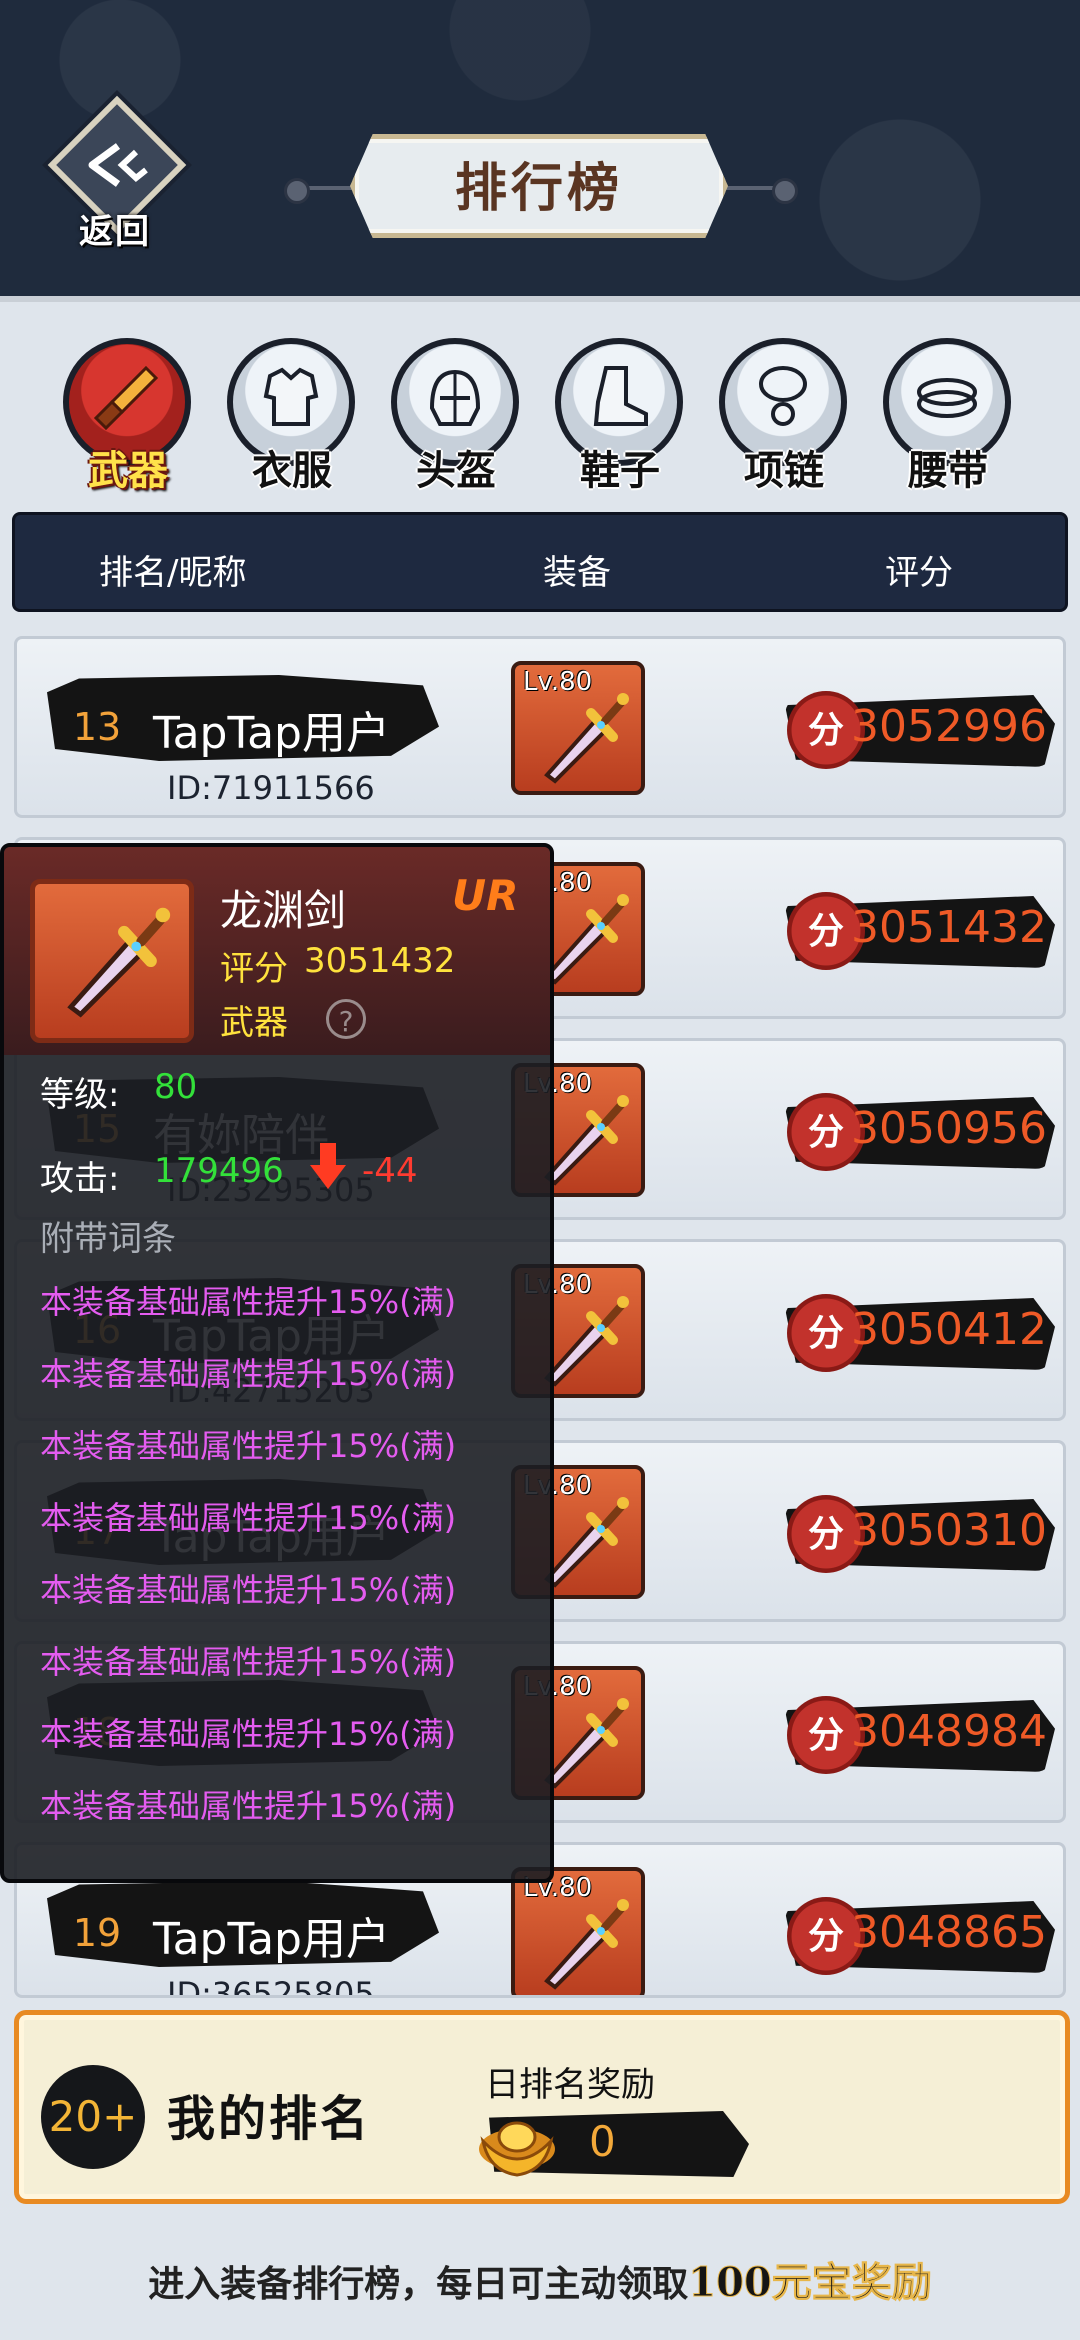  Describe the element at coordinates (577, 573) in the screenshot. I see `col-equip-header: 装备` at that location.